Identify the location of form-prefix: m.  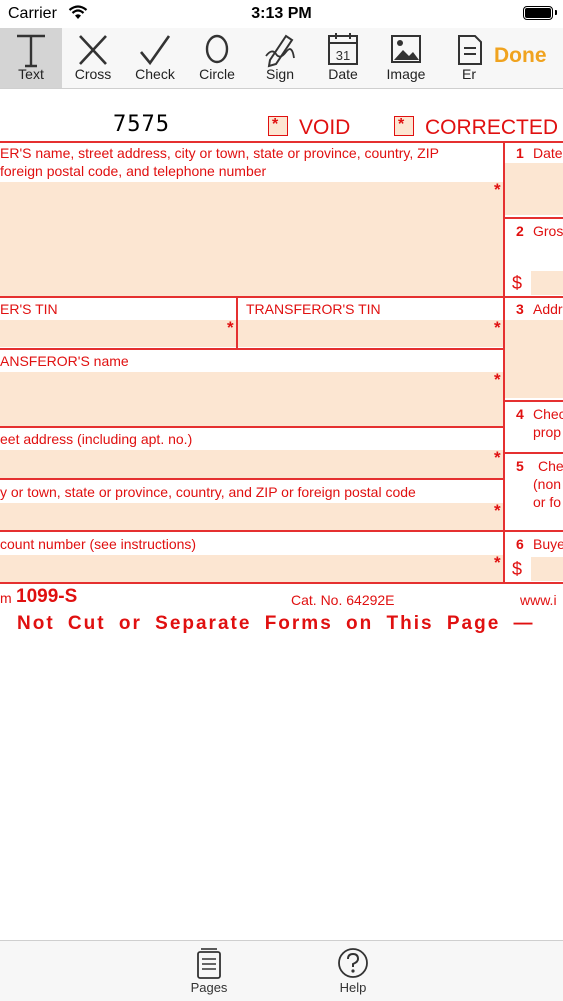
(6, 598).